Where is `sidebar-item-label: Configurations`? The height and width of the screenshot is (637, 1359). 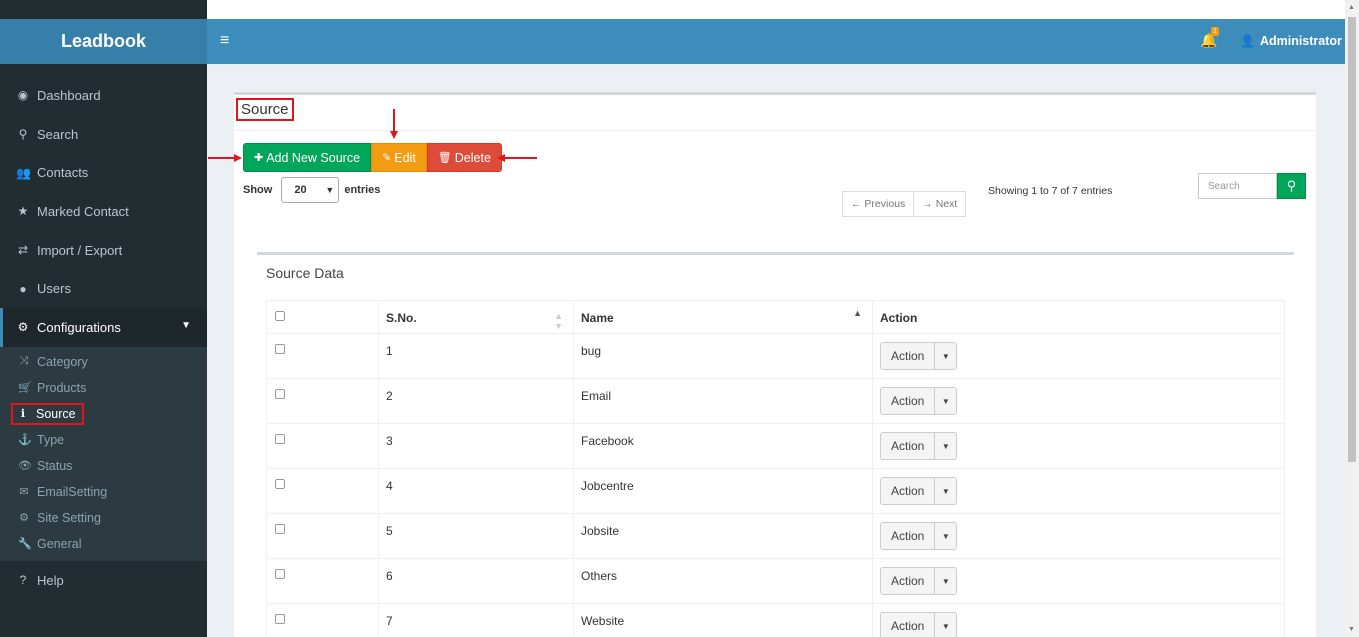
sidebar-item-label: Configurations is located at coordinates (79, 327).